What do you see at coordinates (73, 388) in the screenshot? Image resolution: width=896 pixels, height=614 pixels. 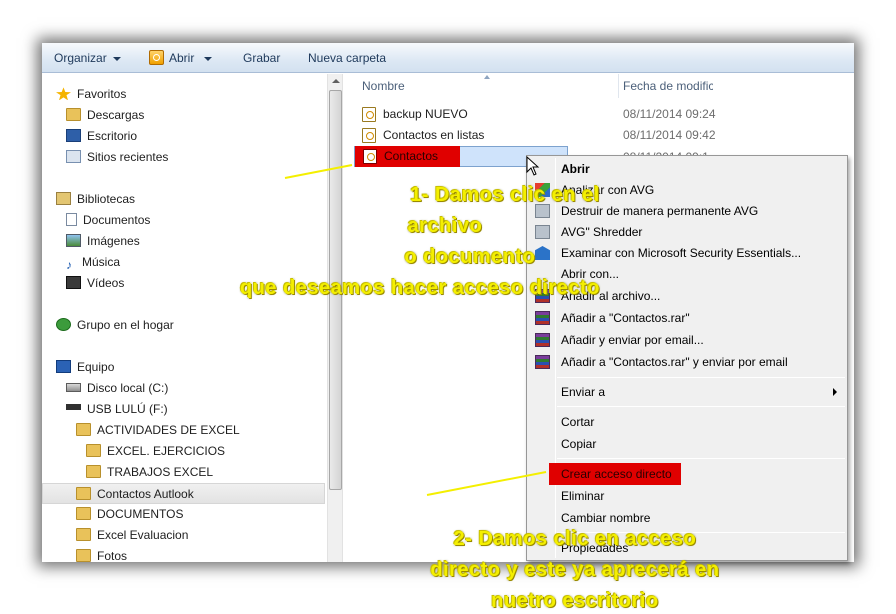 I see `hard-disk-icon` at bounding box center [73, 388].